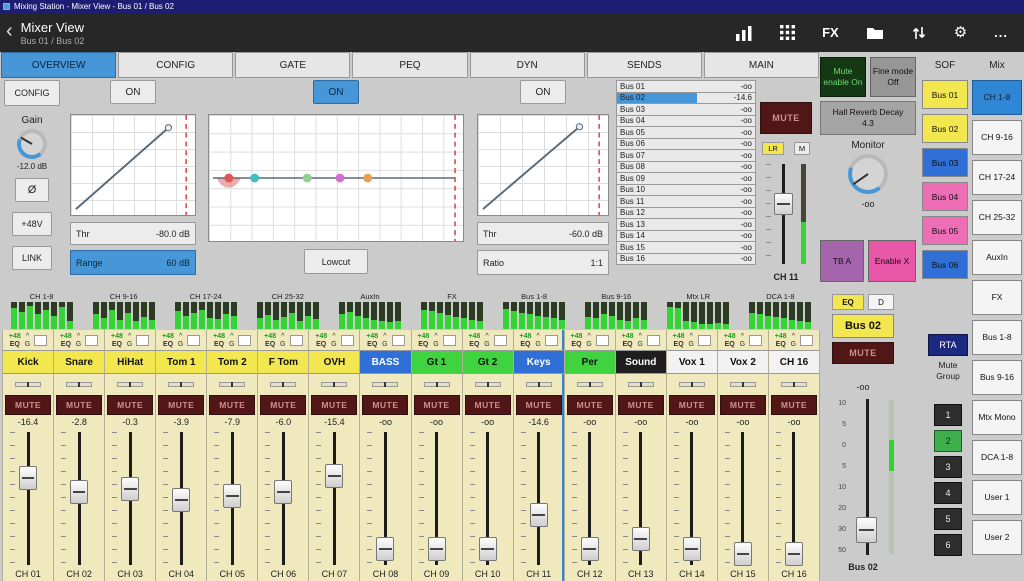 This screenshot has width=1024, height=581. I want to click on scribble-strip: Gt 1, so click(436, 362).